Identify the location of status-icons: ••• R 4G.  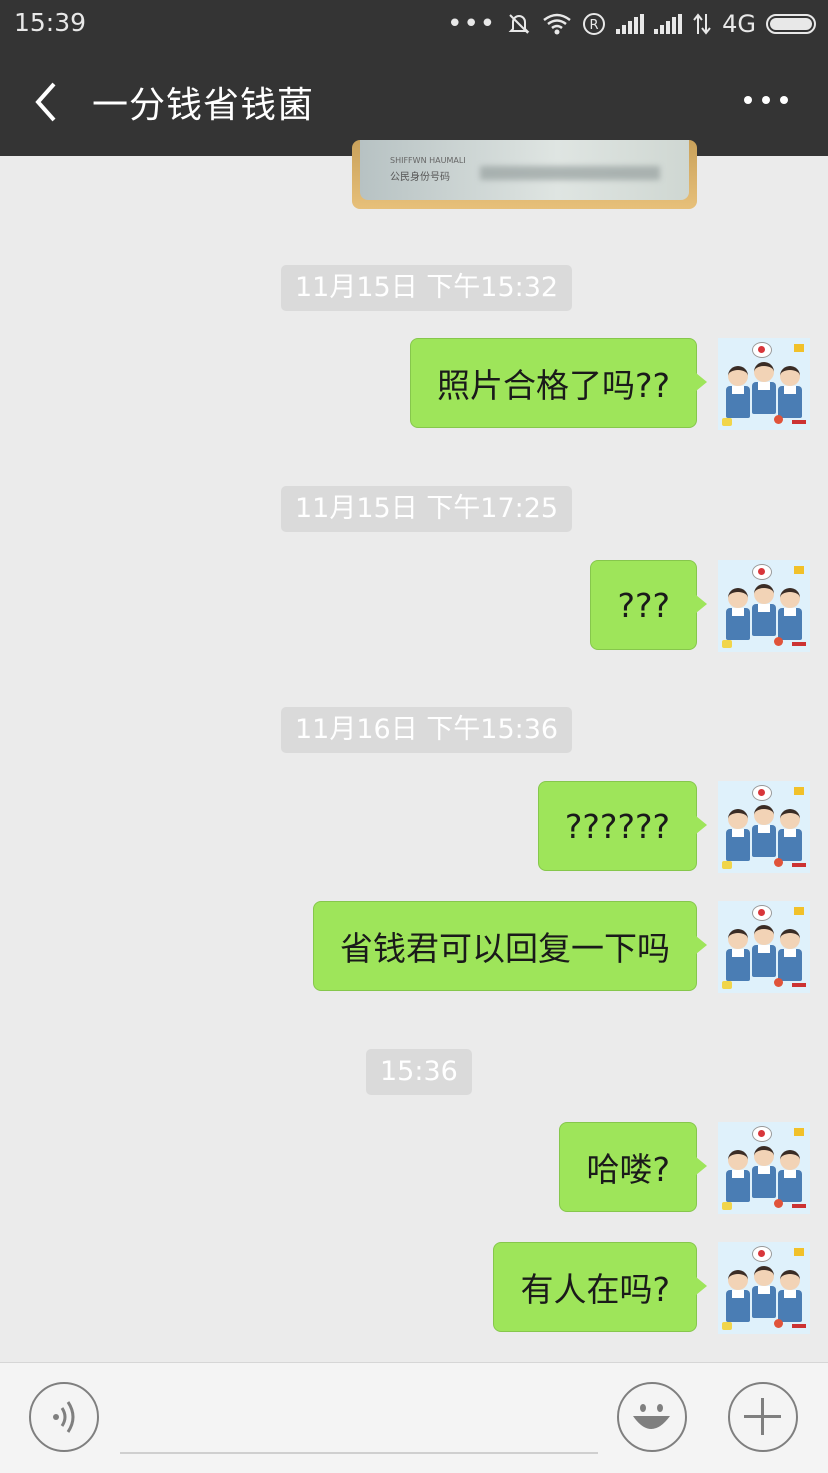
(631, 24).